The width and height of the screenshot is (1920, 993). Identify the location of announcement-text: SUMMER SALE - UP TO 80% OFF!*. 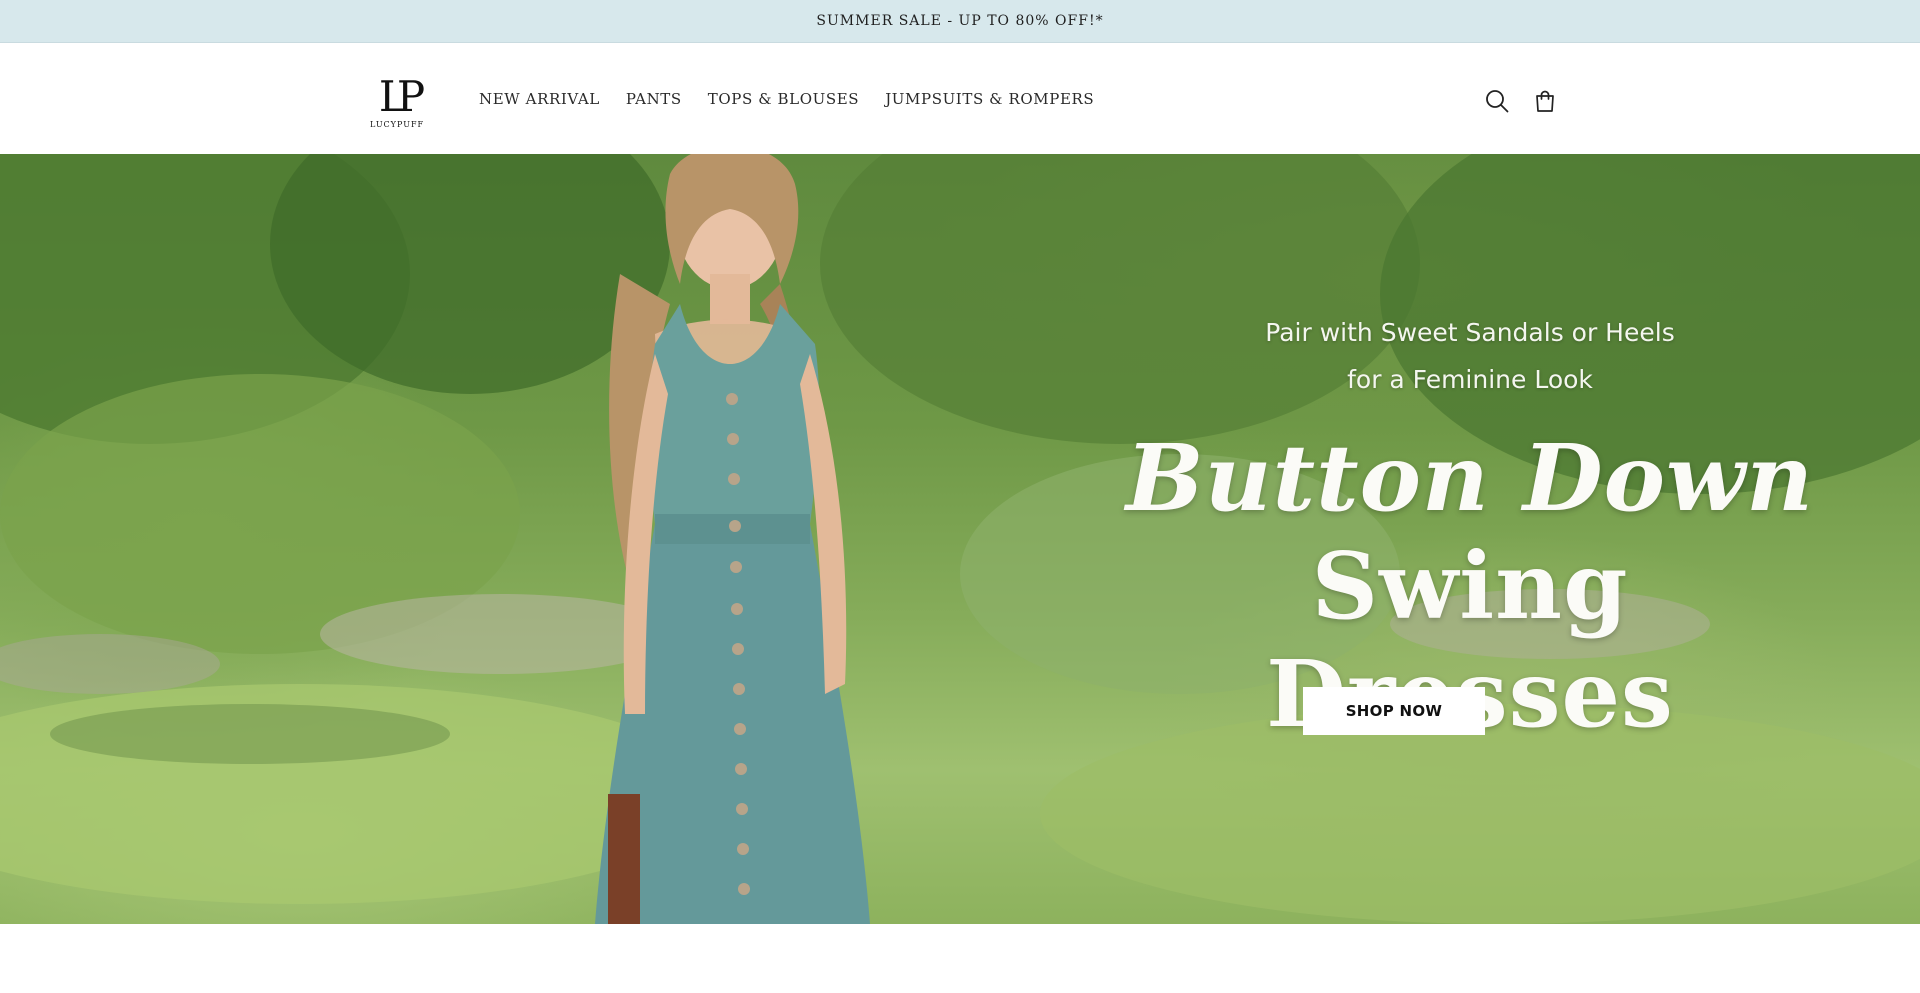
(960, 21).